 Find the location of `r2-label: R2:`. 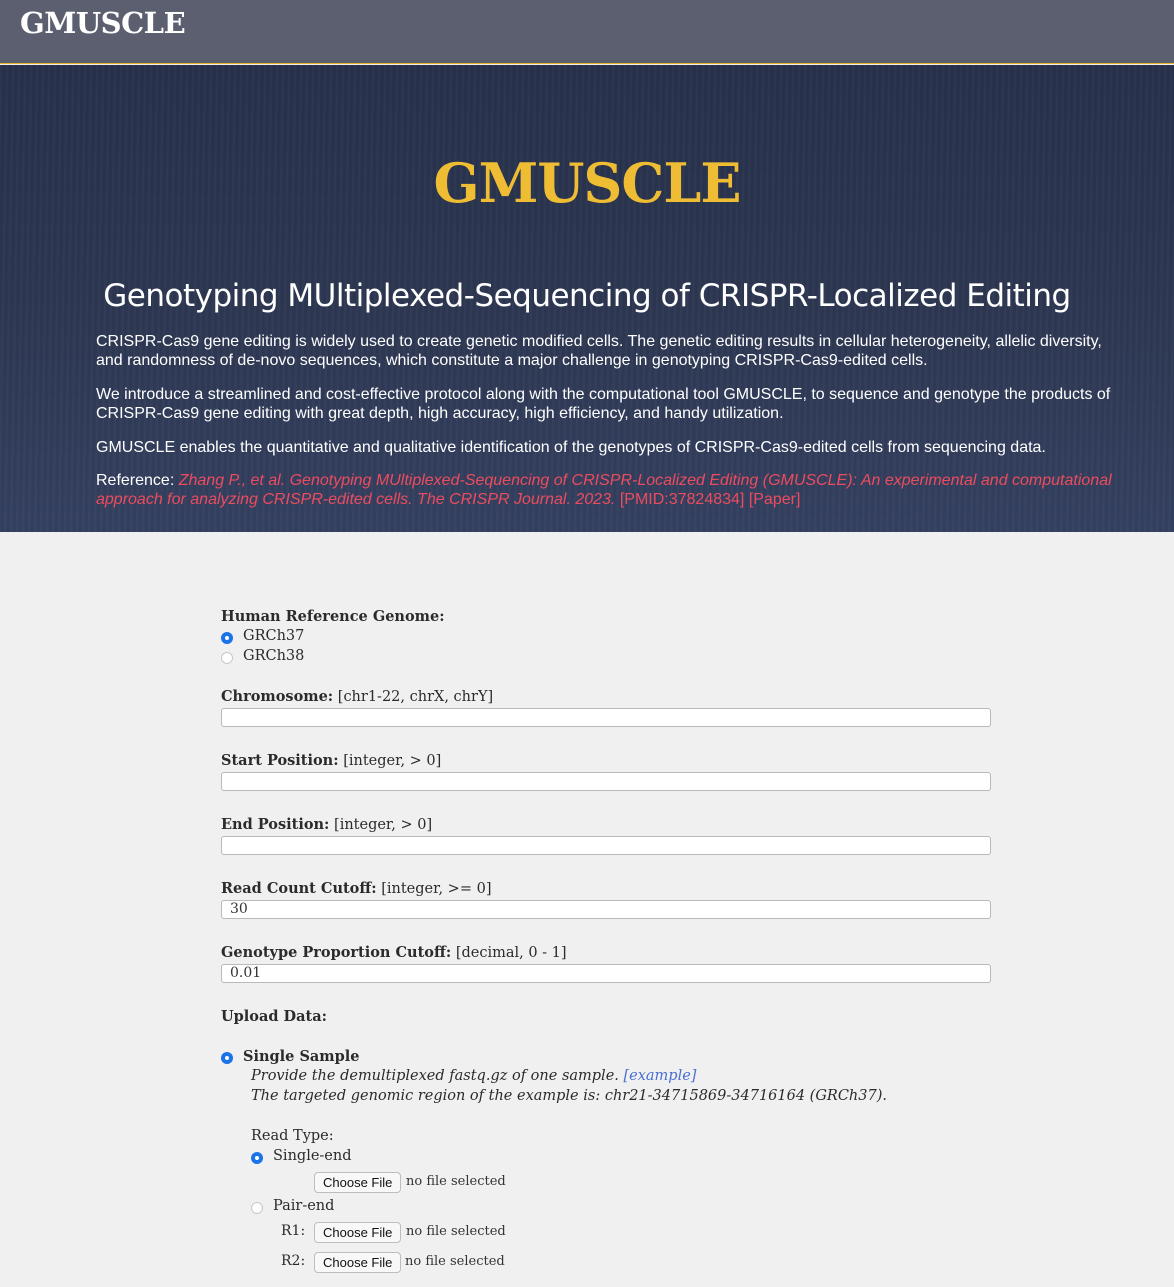

r2-label: R2: is located at coordinates (293, 1261).